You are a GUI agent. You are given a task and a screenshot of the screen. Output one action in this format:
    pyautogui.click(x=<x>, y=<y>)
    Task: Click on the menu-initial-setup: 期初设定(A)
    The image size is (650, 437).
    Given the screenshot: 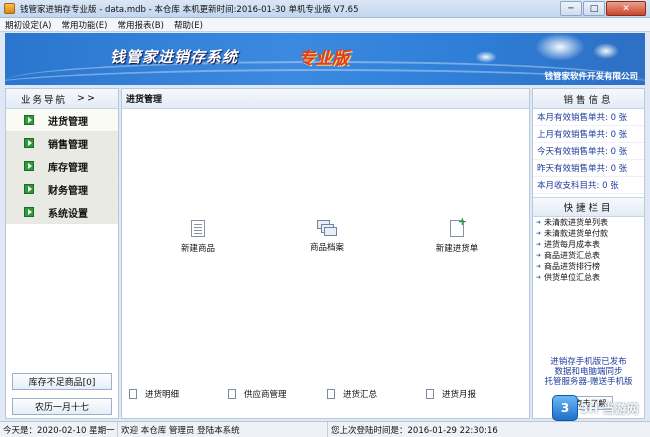 What is the action you would take?
    pyautogui.click(x=28, y=25)
    